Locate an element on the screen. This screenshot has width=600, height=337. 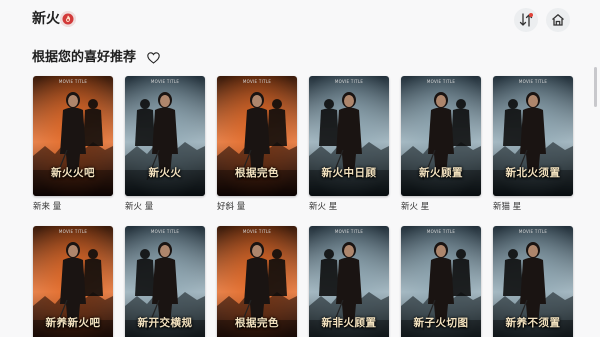
home-icon is located at coordinates (558, 20).